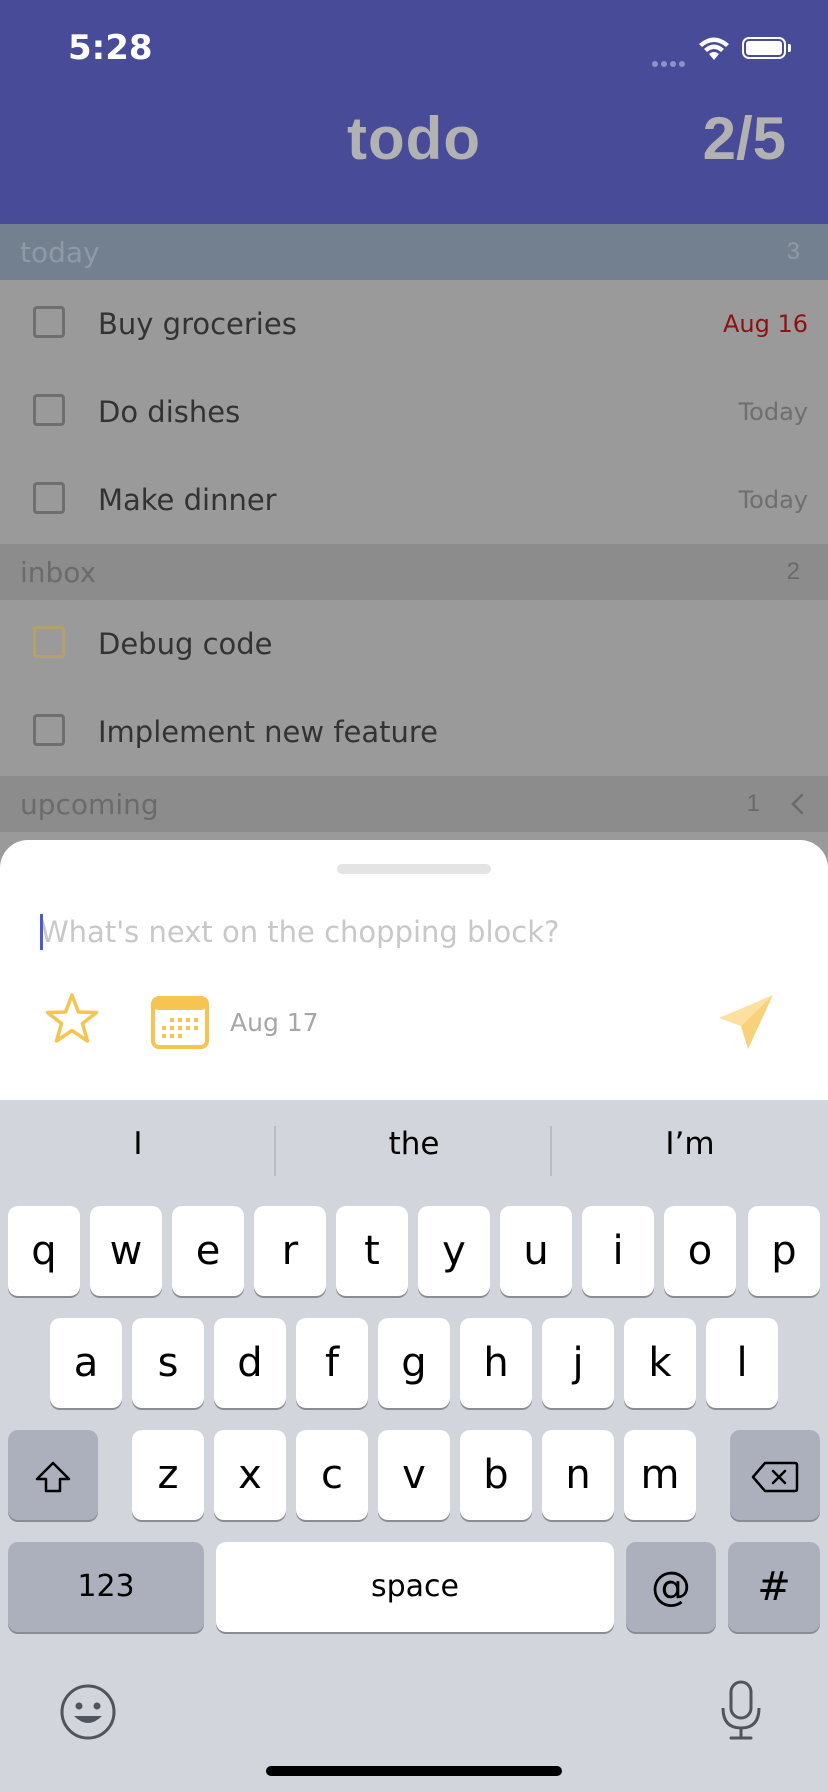  Describe the element at coordinates (168, 1475) in the screenshot. I see `key-z: z` at that location.